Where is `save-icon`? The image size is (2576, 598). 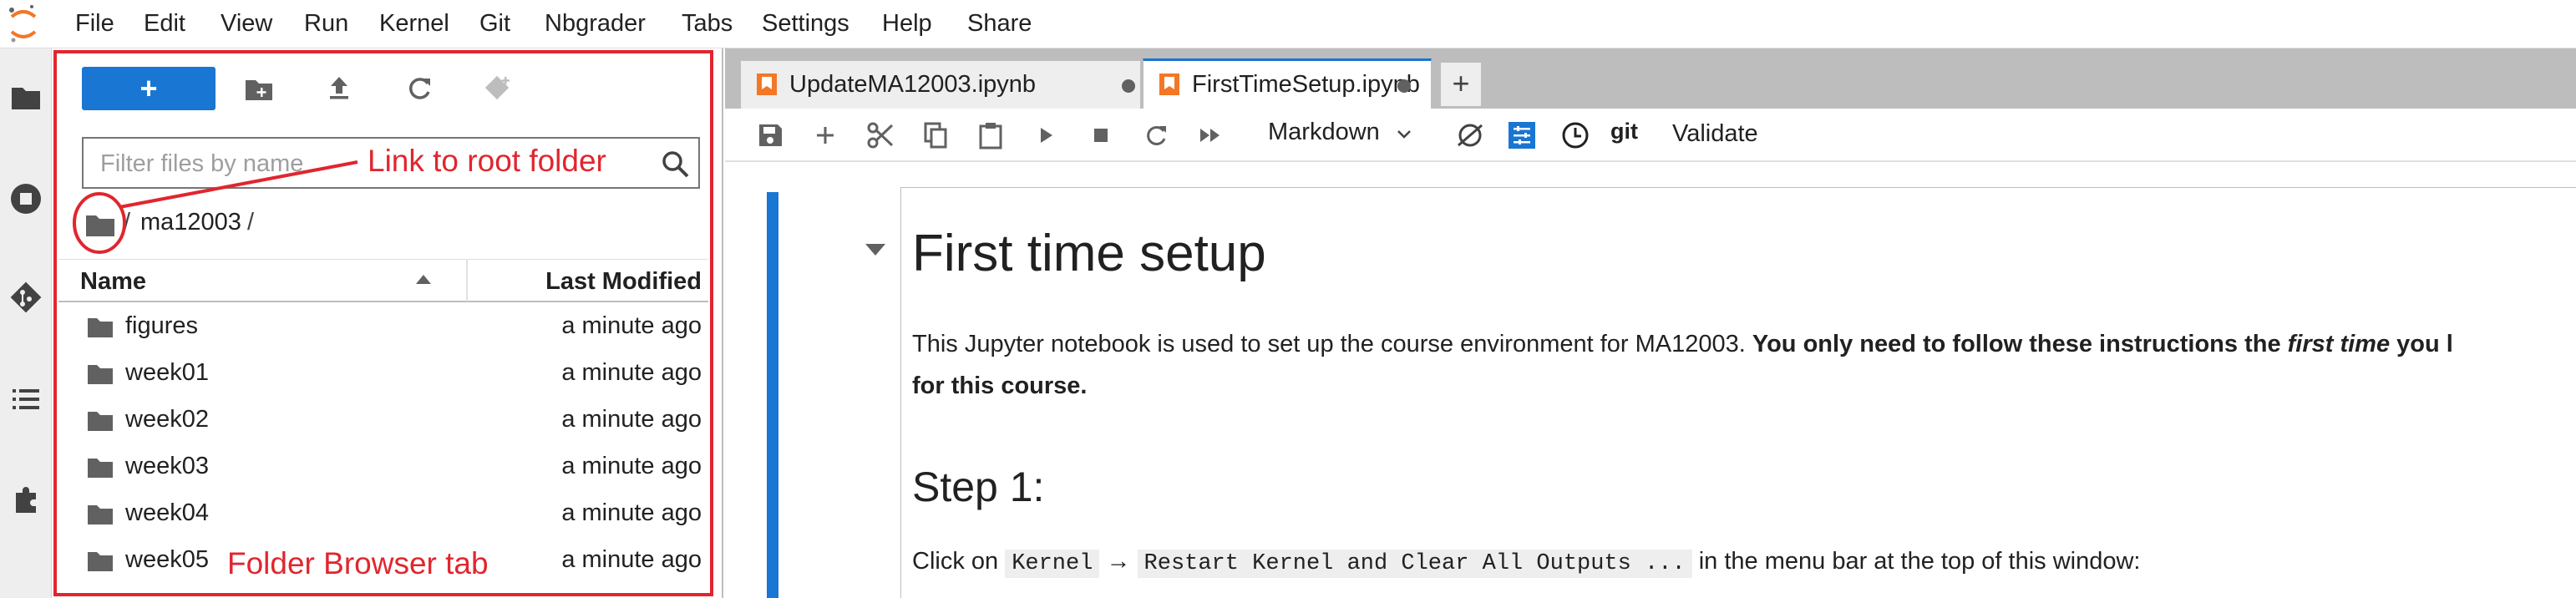
save-icon is located at coordinates (770, 135).